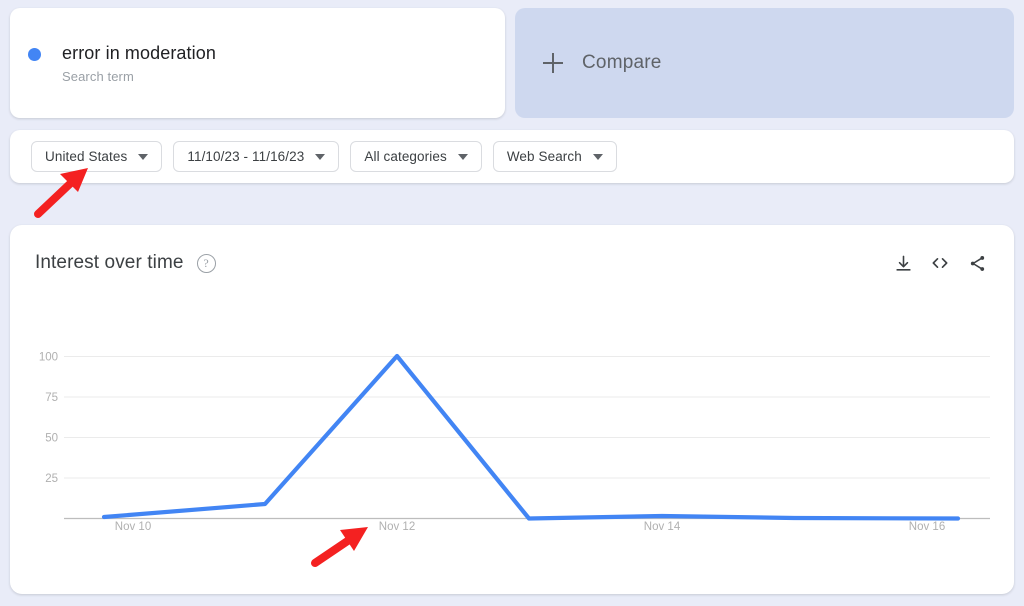  I want to click on search-term-content: error in moderation Search term, so click(113, 63).